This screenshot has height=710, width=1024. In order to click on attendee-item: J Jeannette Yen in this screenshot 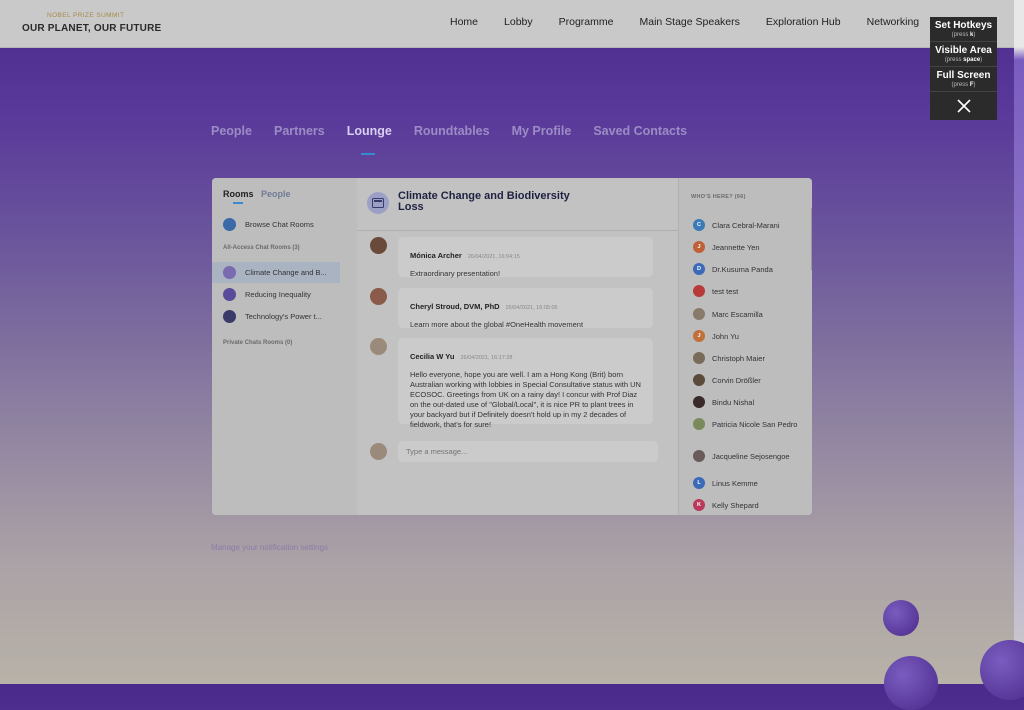, I will do `click(748, 247)`.